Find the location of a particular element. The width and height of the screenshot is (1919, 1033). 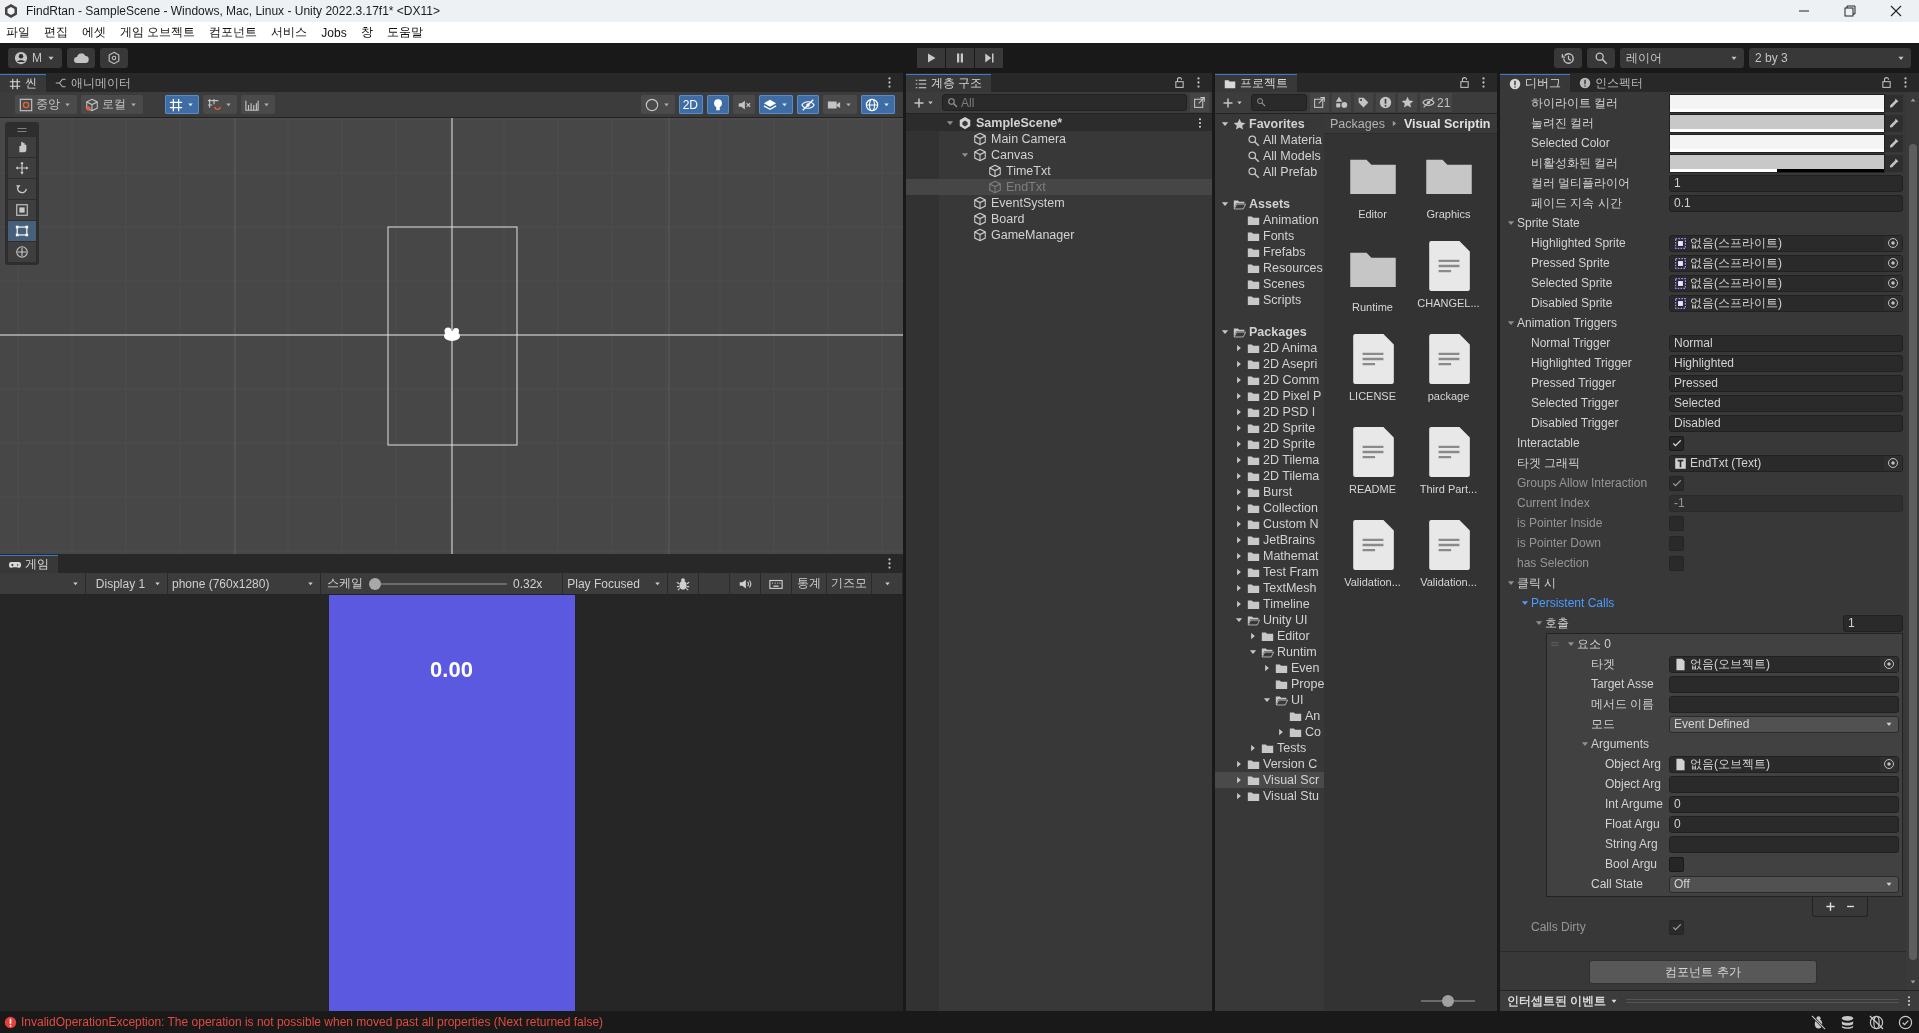

project-tree-item: All Models is located at coordinates (1269, 156).